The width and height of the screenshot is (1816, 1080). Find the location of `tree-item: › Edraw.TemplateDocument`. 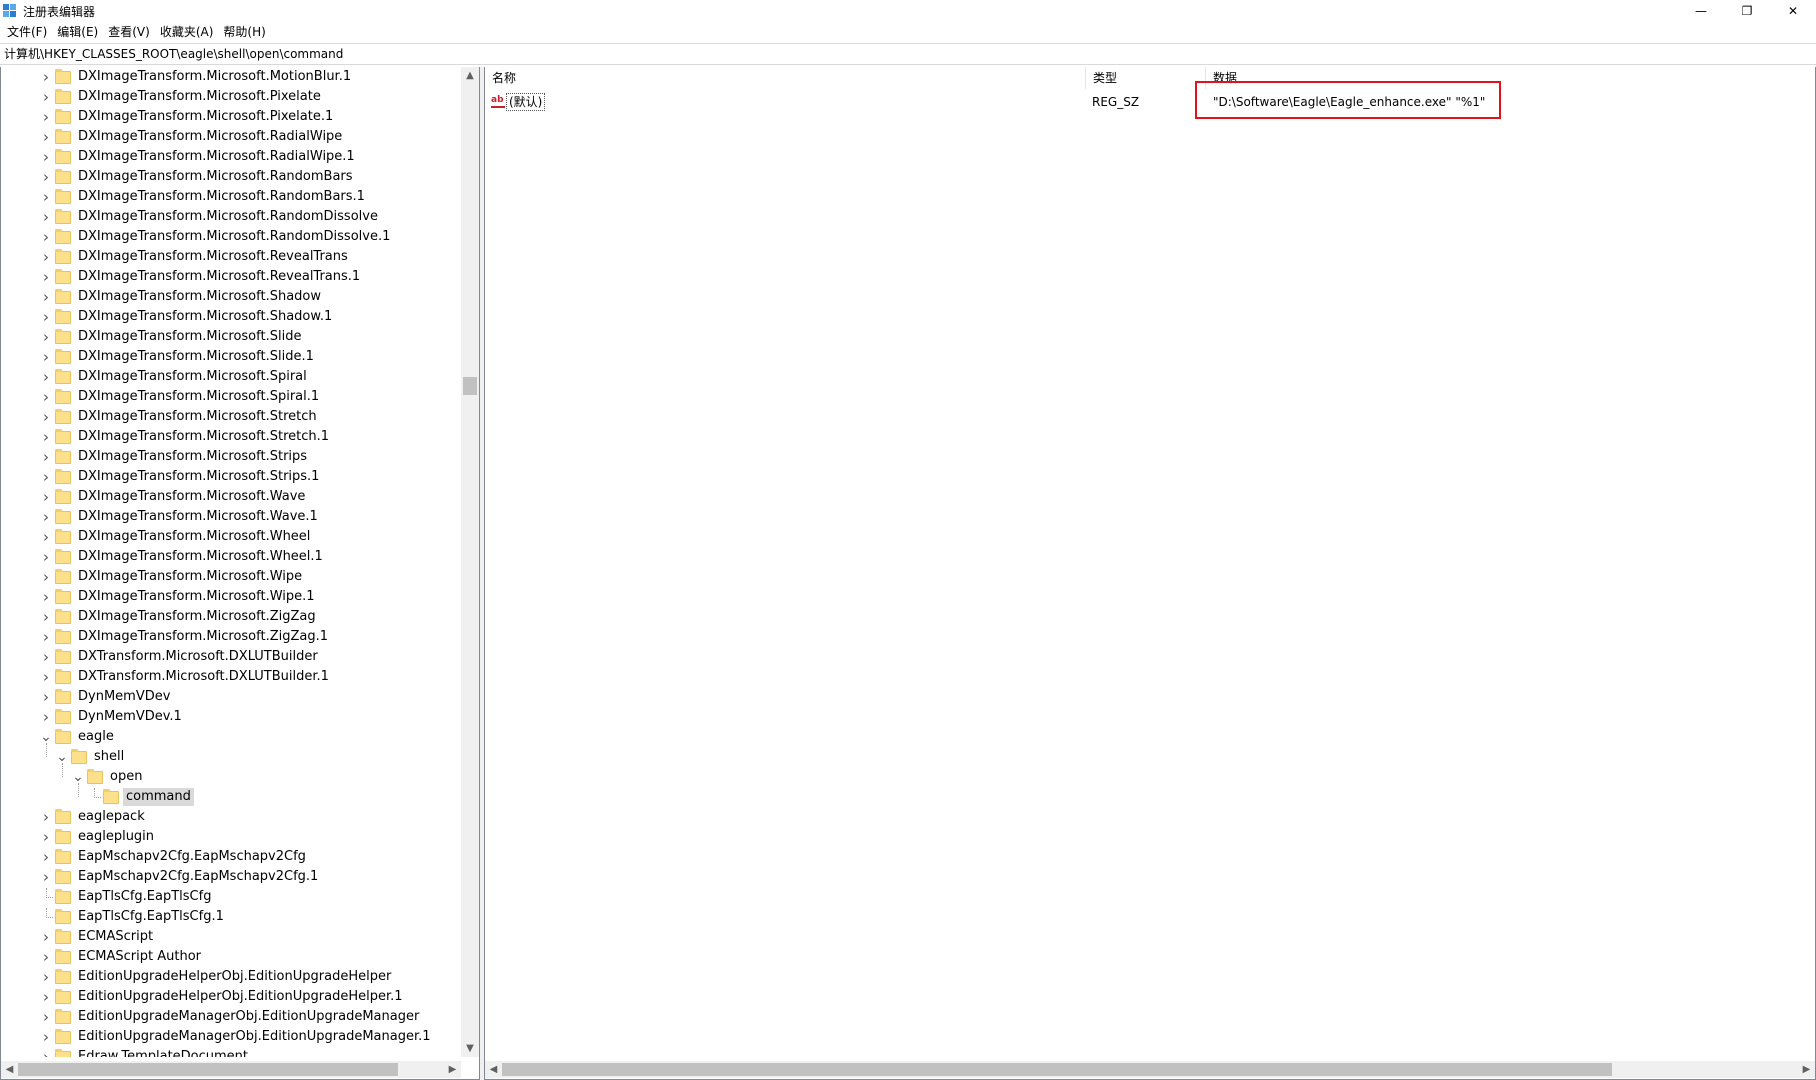

tree-item: › Edraw.TemplateDocument is located at coordinates (145, 1052).